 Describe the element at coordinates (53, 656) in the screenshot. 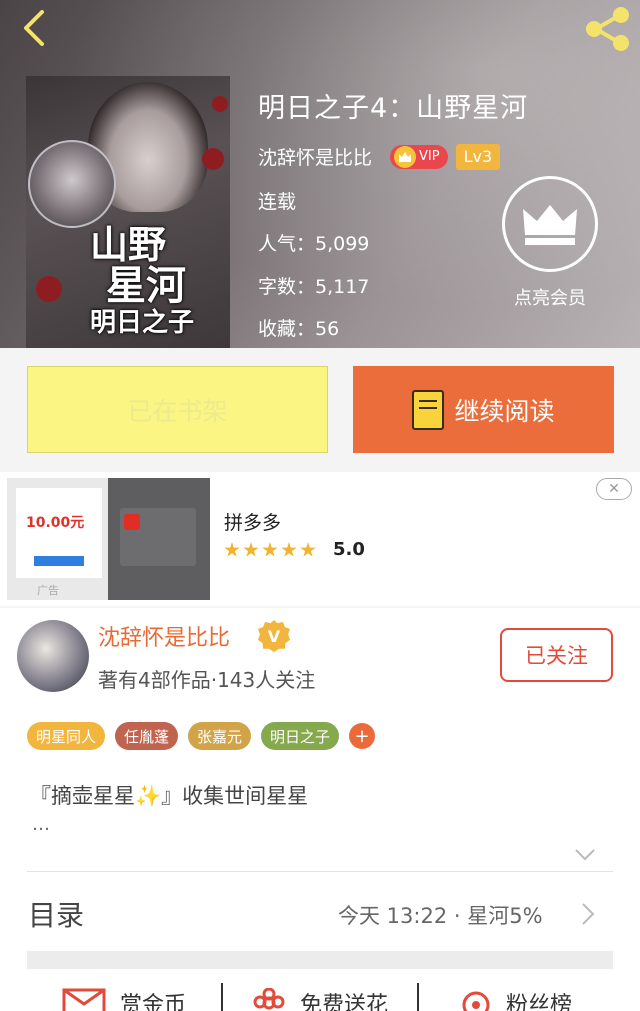

I see `avatar` at that location.